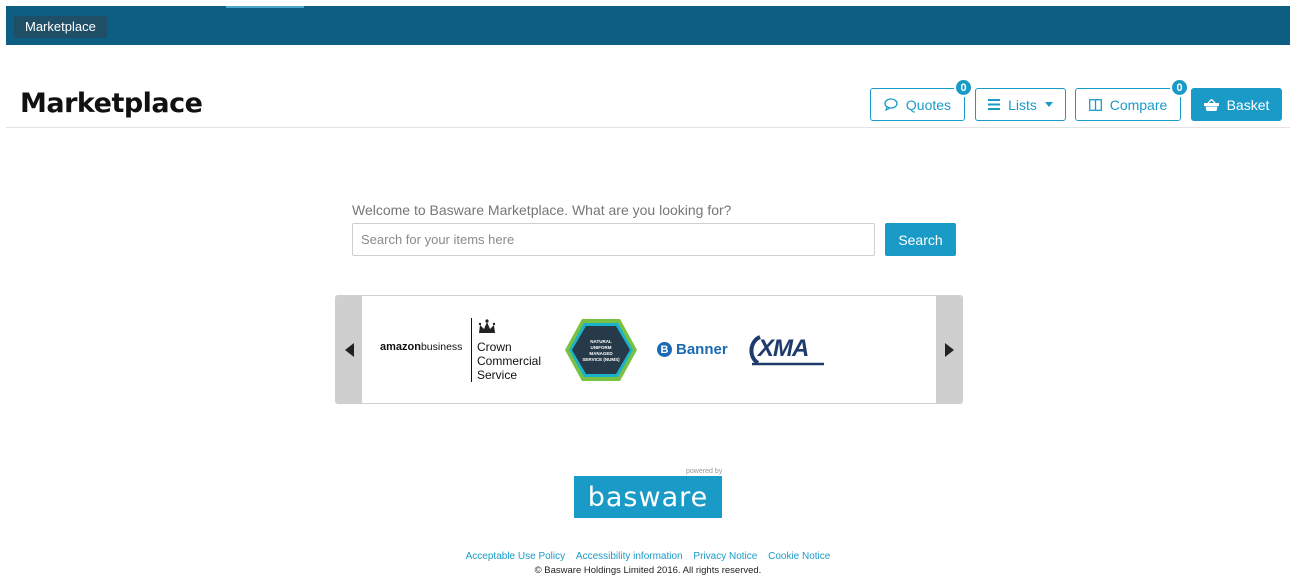 This screenshot has height=578, width=1296. What do you see at coordinates (664, 349) in the screenshot?
I see `banner-b-icon: B` at bounding box center [664, 349].